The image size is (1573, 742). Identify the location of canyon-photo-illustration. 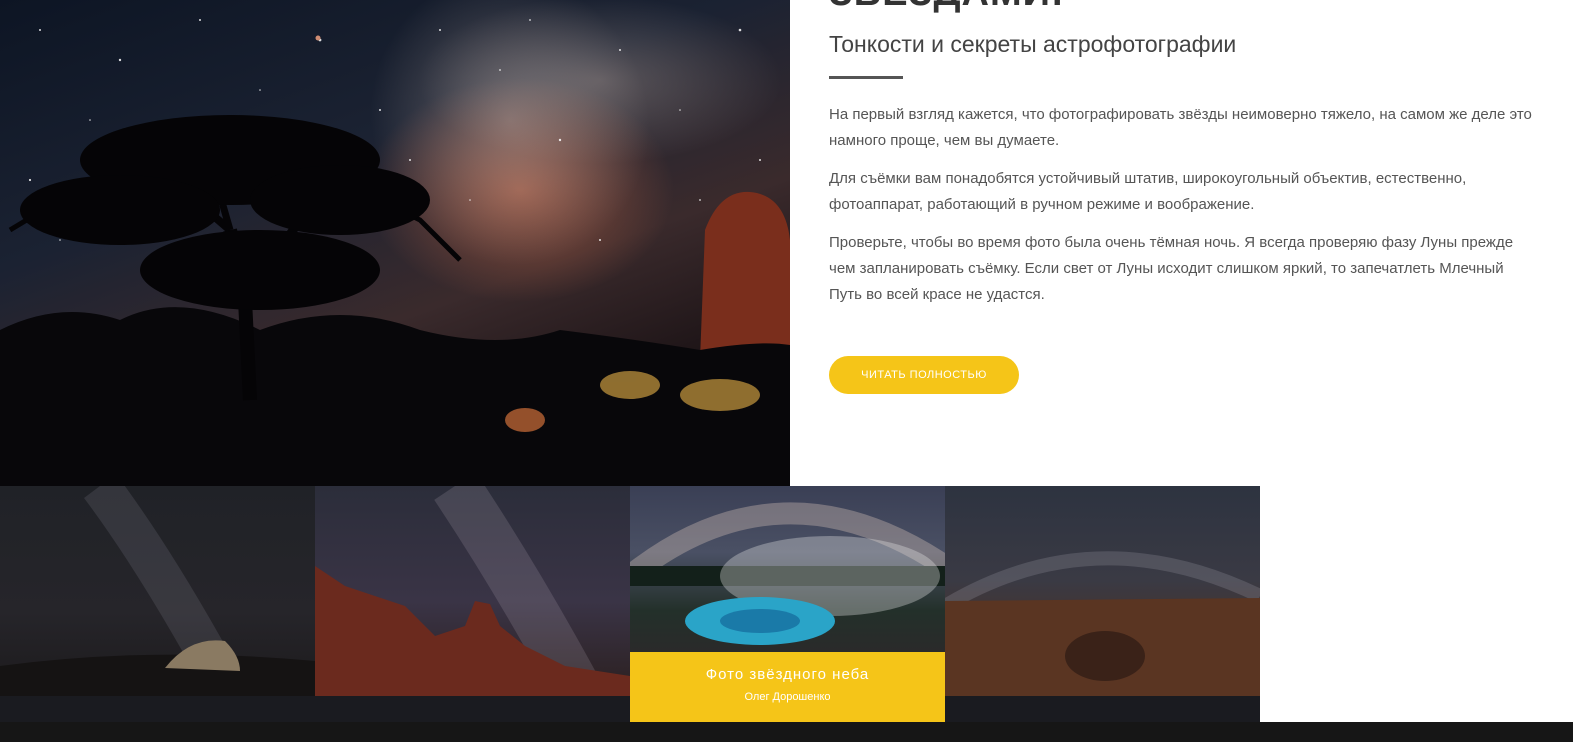
(472, 591).